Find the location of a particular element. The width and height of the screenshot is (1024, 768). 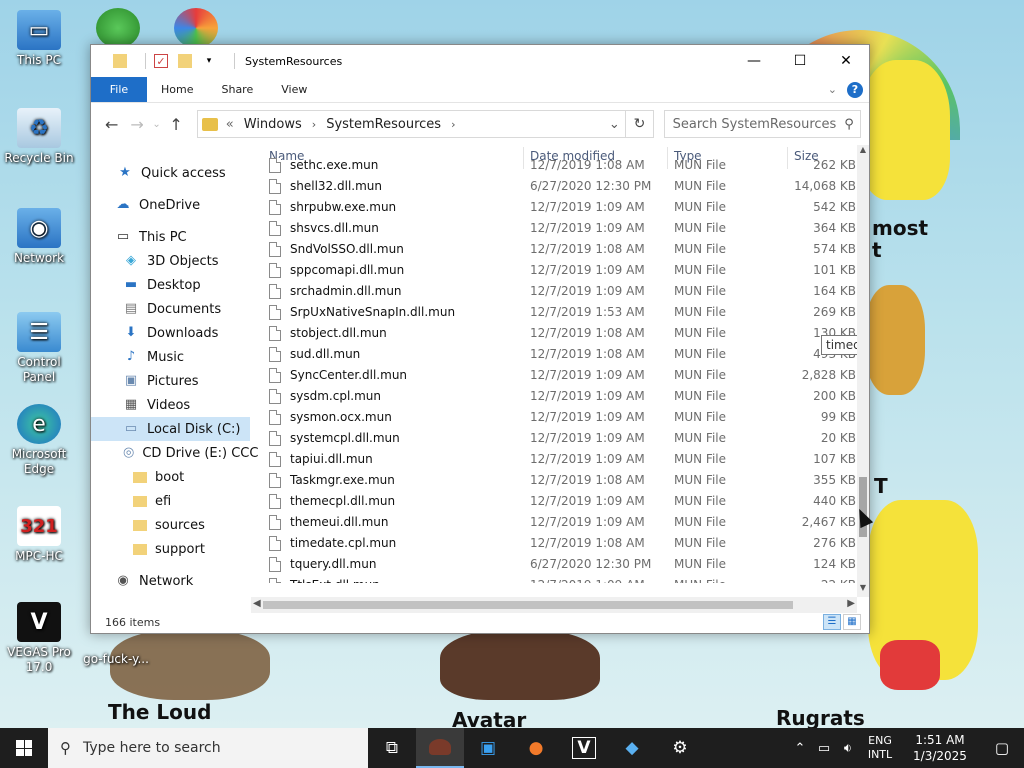

nav-item-local-disk: ▭ Local Disk (C:) is located at coordinates (170, 429).